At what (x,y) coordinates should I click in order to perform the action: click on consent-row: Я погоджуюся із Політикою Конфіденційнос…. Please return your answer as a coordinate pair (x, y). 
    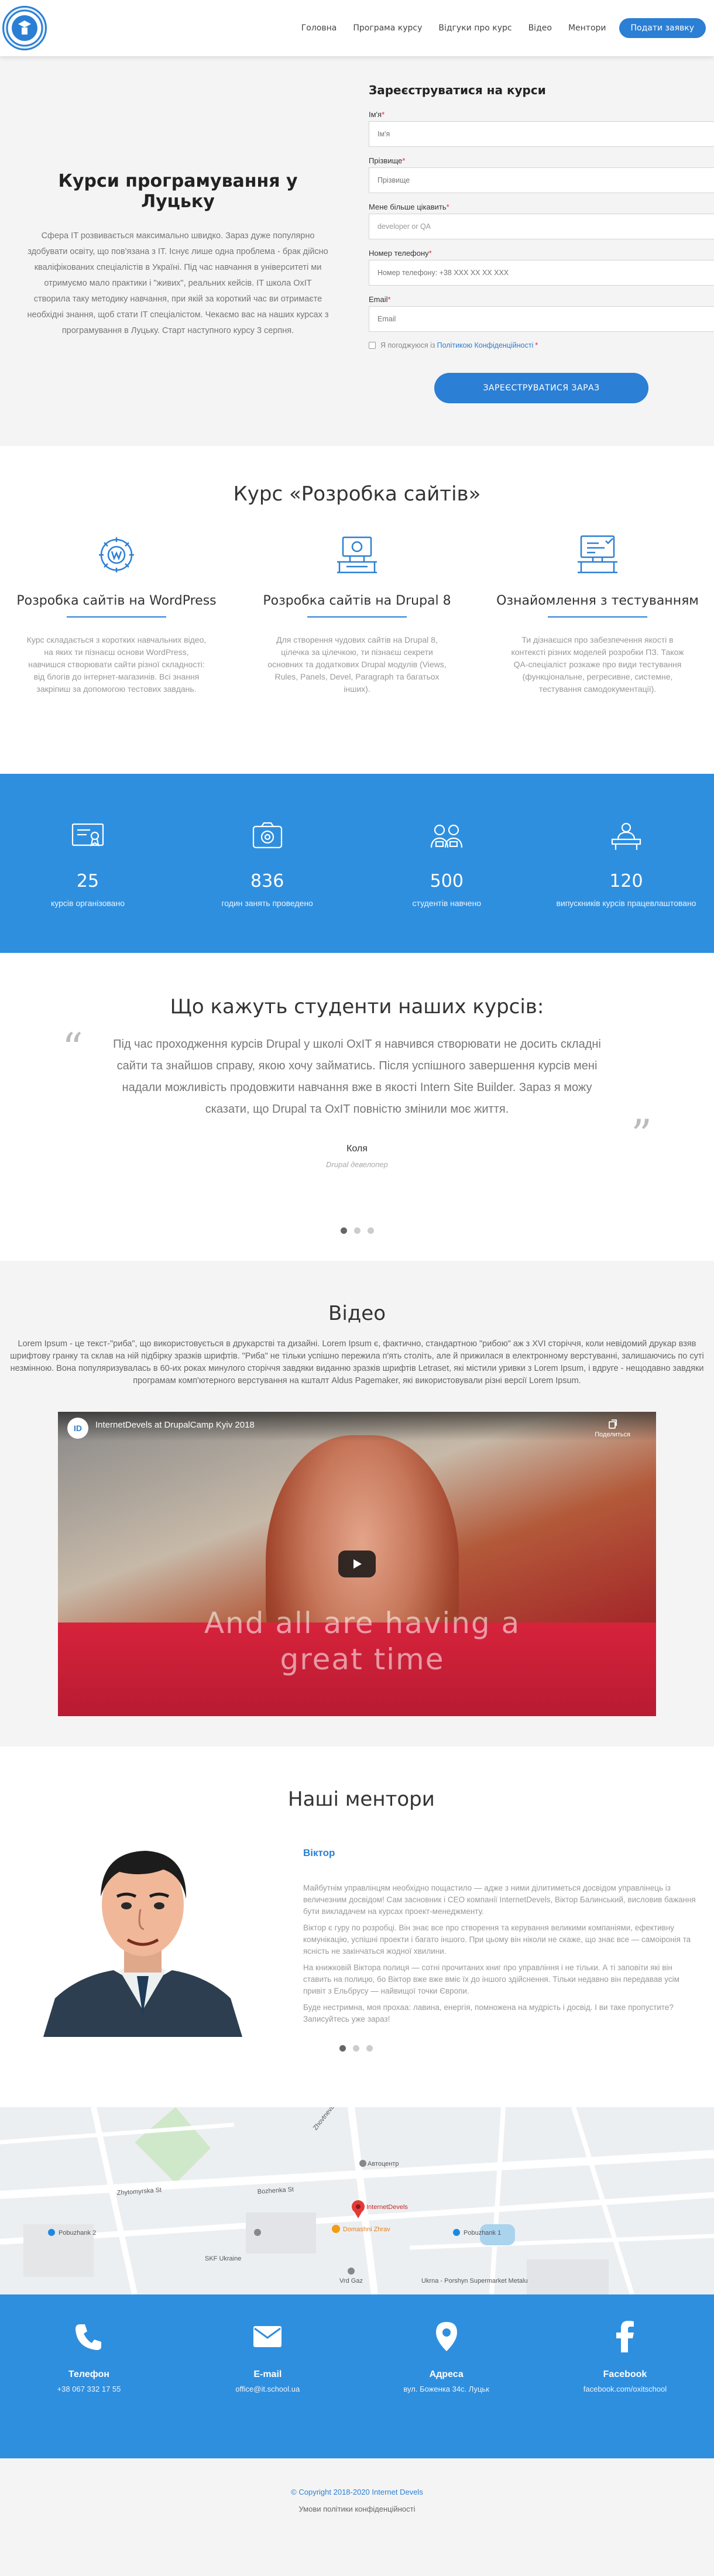
    Looking at the image, I should click on (541, 345).